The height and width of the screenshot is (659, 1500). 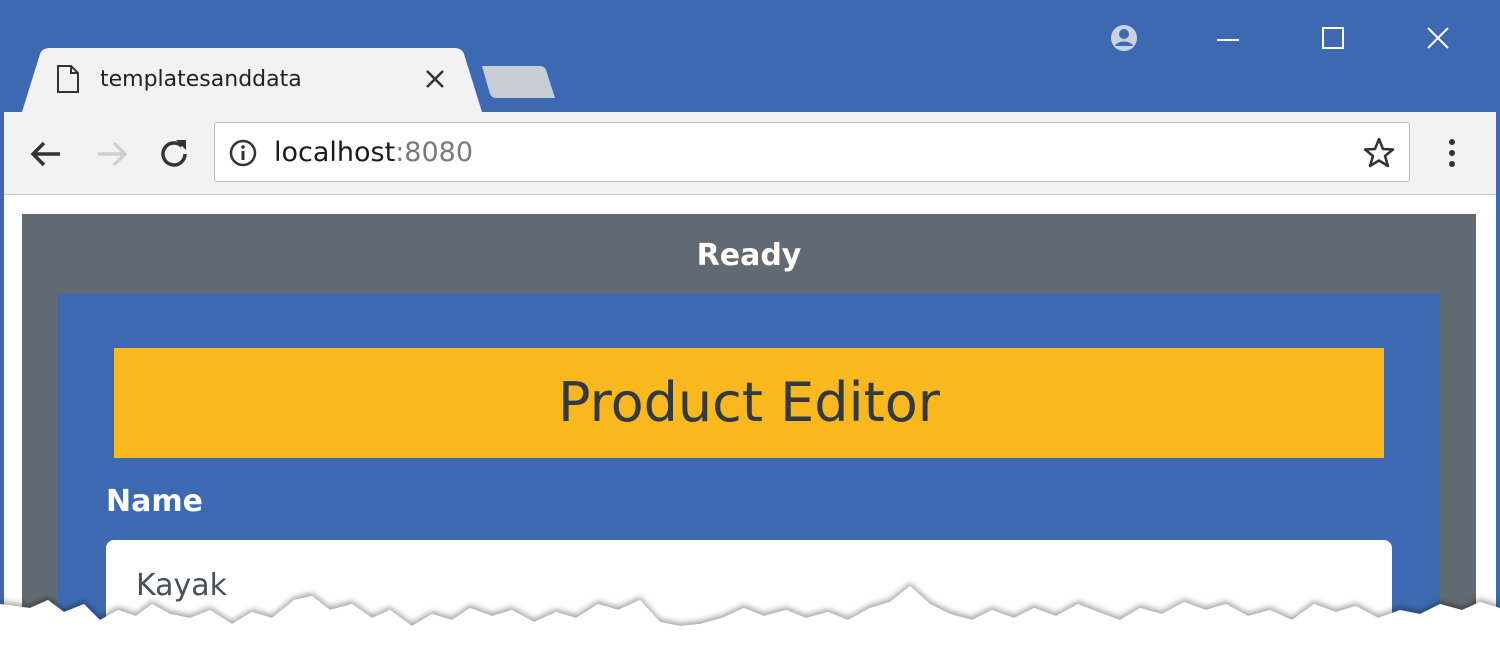 What do you see at coordinates (1228, 38) in the screenshot?
I see `minimize-icon` at bounding box center [1228, 38].